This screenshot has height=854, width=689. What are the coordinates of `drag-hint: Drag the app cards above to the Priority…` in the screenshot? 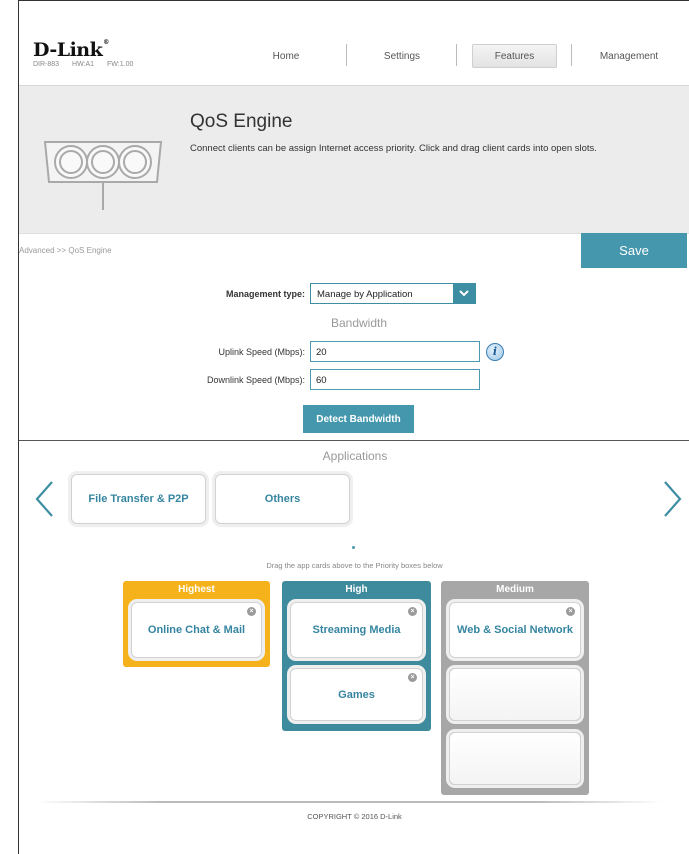 It's located at (354, 565).